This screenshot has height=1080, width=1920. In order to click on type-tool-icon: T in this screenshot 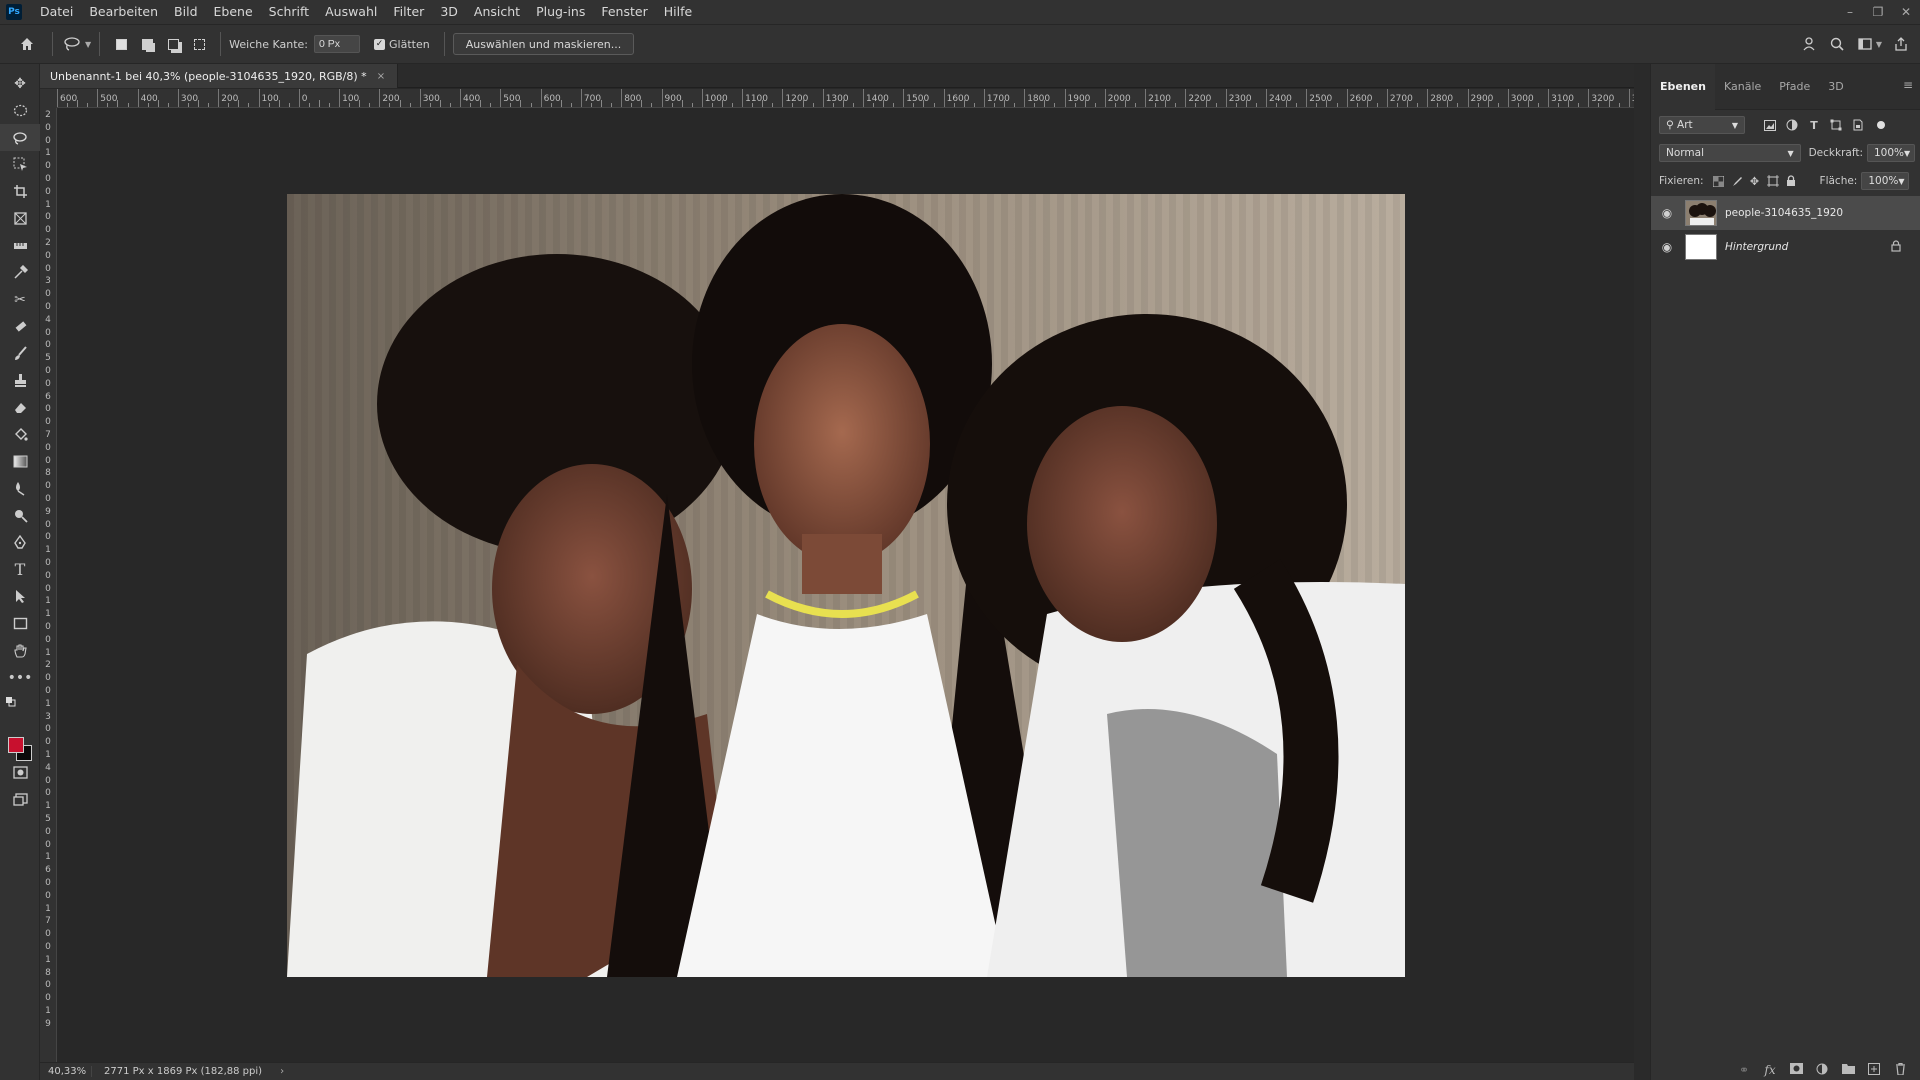, I will do `click(20, 569)`.